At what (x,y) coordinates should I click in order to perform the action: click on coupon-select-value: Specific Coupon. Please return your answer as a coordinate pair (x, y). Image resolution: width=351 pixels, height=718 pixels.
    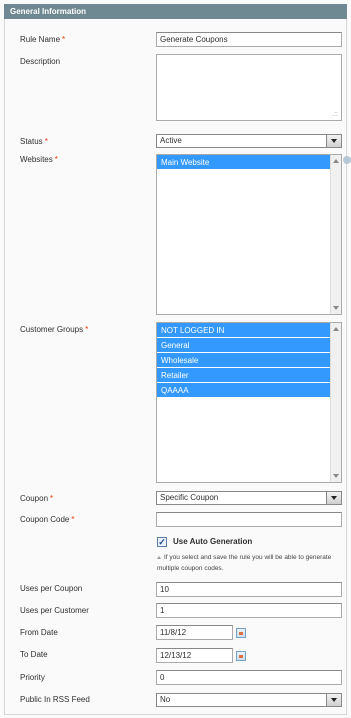
    Looking at the image, I should click on (189, 497).